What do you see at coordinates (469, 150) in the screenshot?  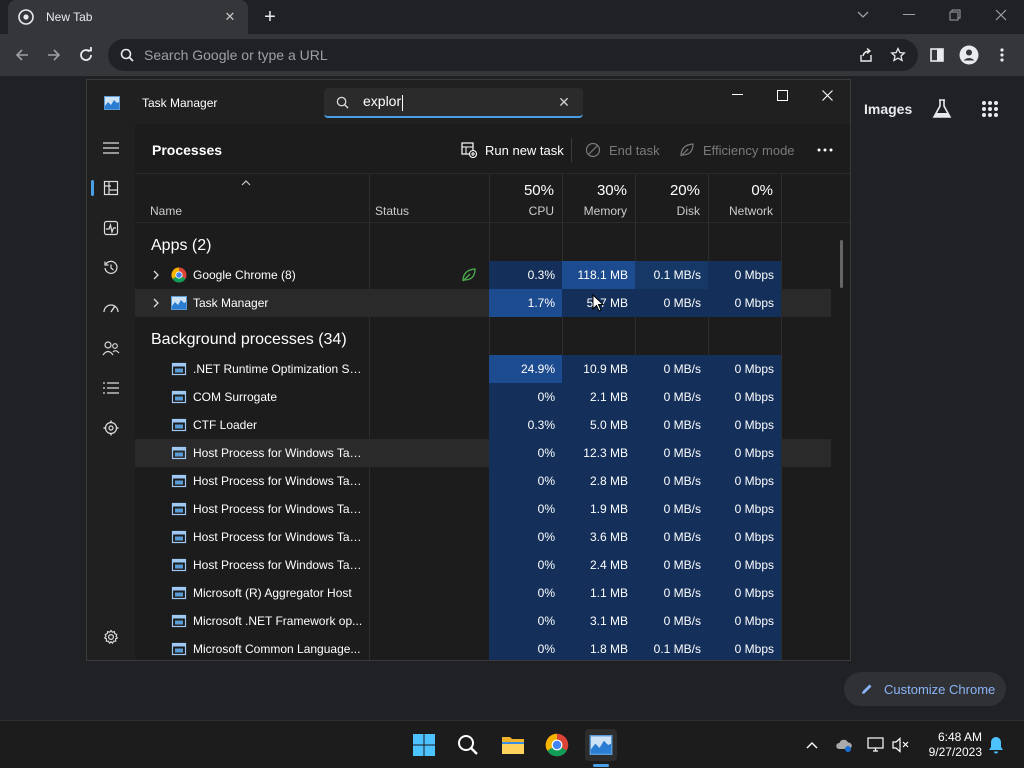 I see `run-new-task-icon` at bounding box center [469, 150].